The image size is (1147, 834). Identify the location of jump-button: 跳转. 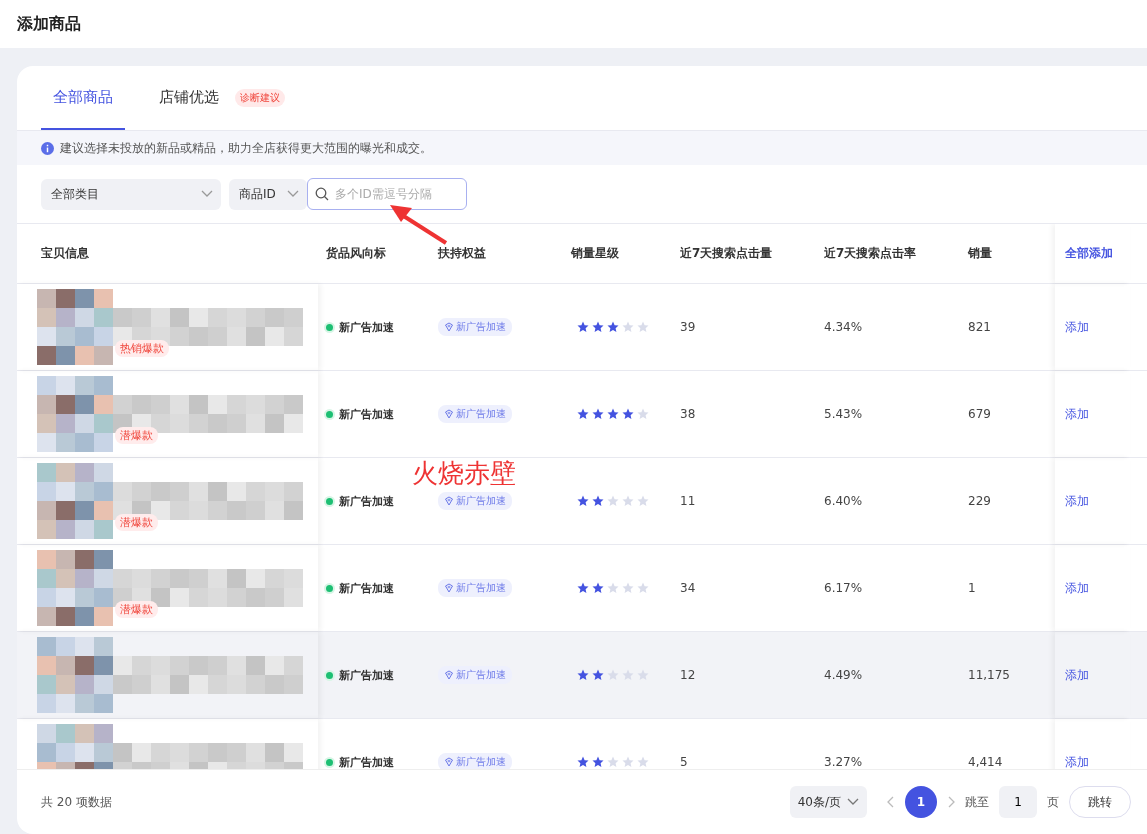
(1100, 802).